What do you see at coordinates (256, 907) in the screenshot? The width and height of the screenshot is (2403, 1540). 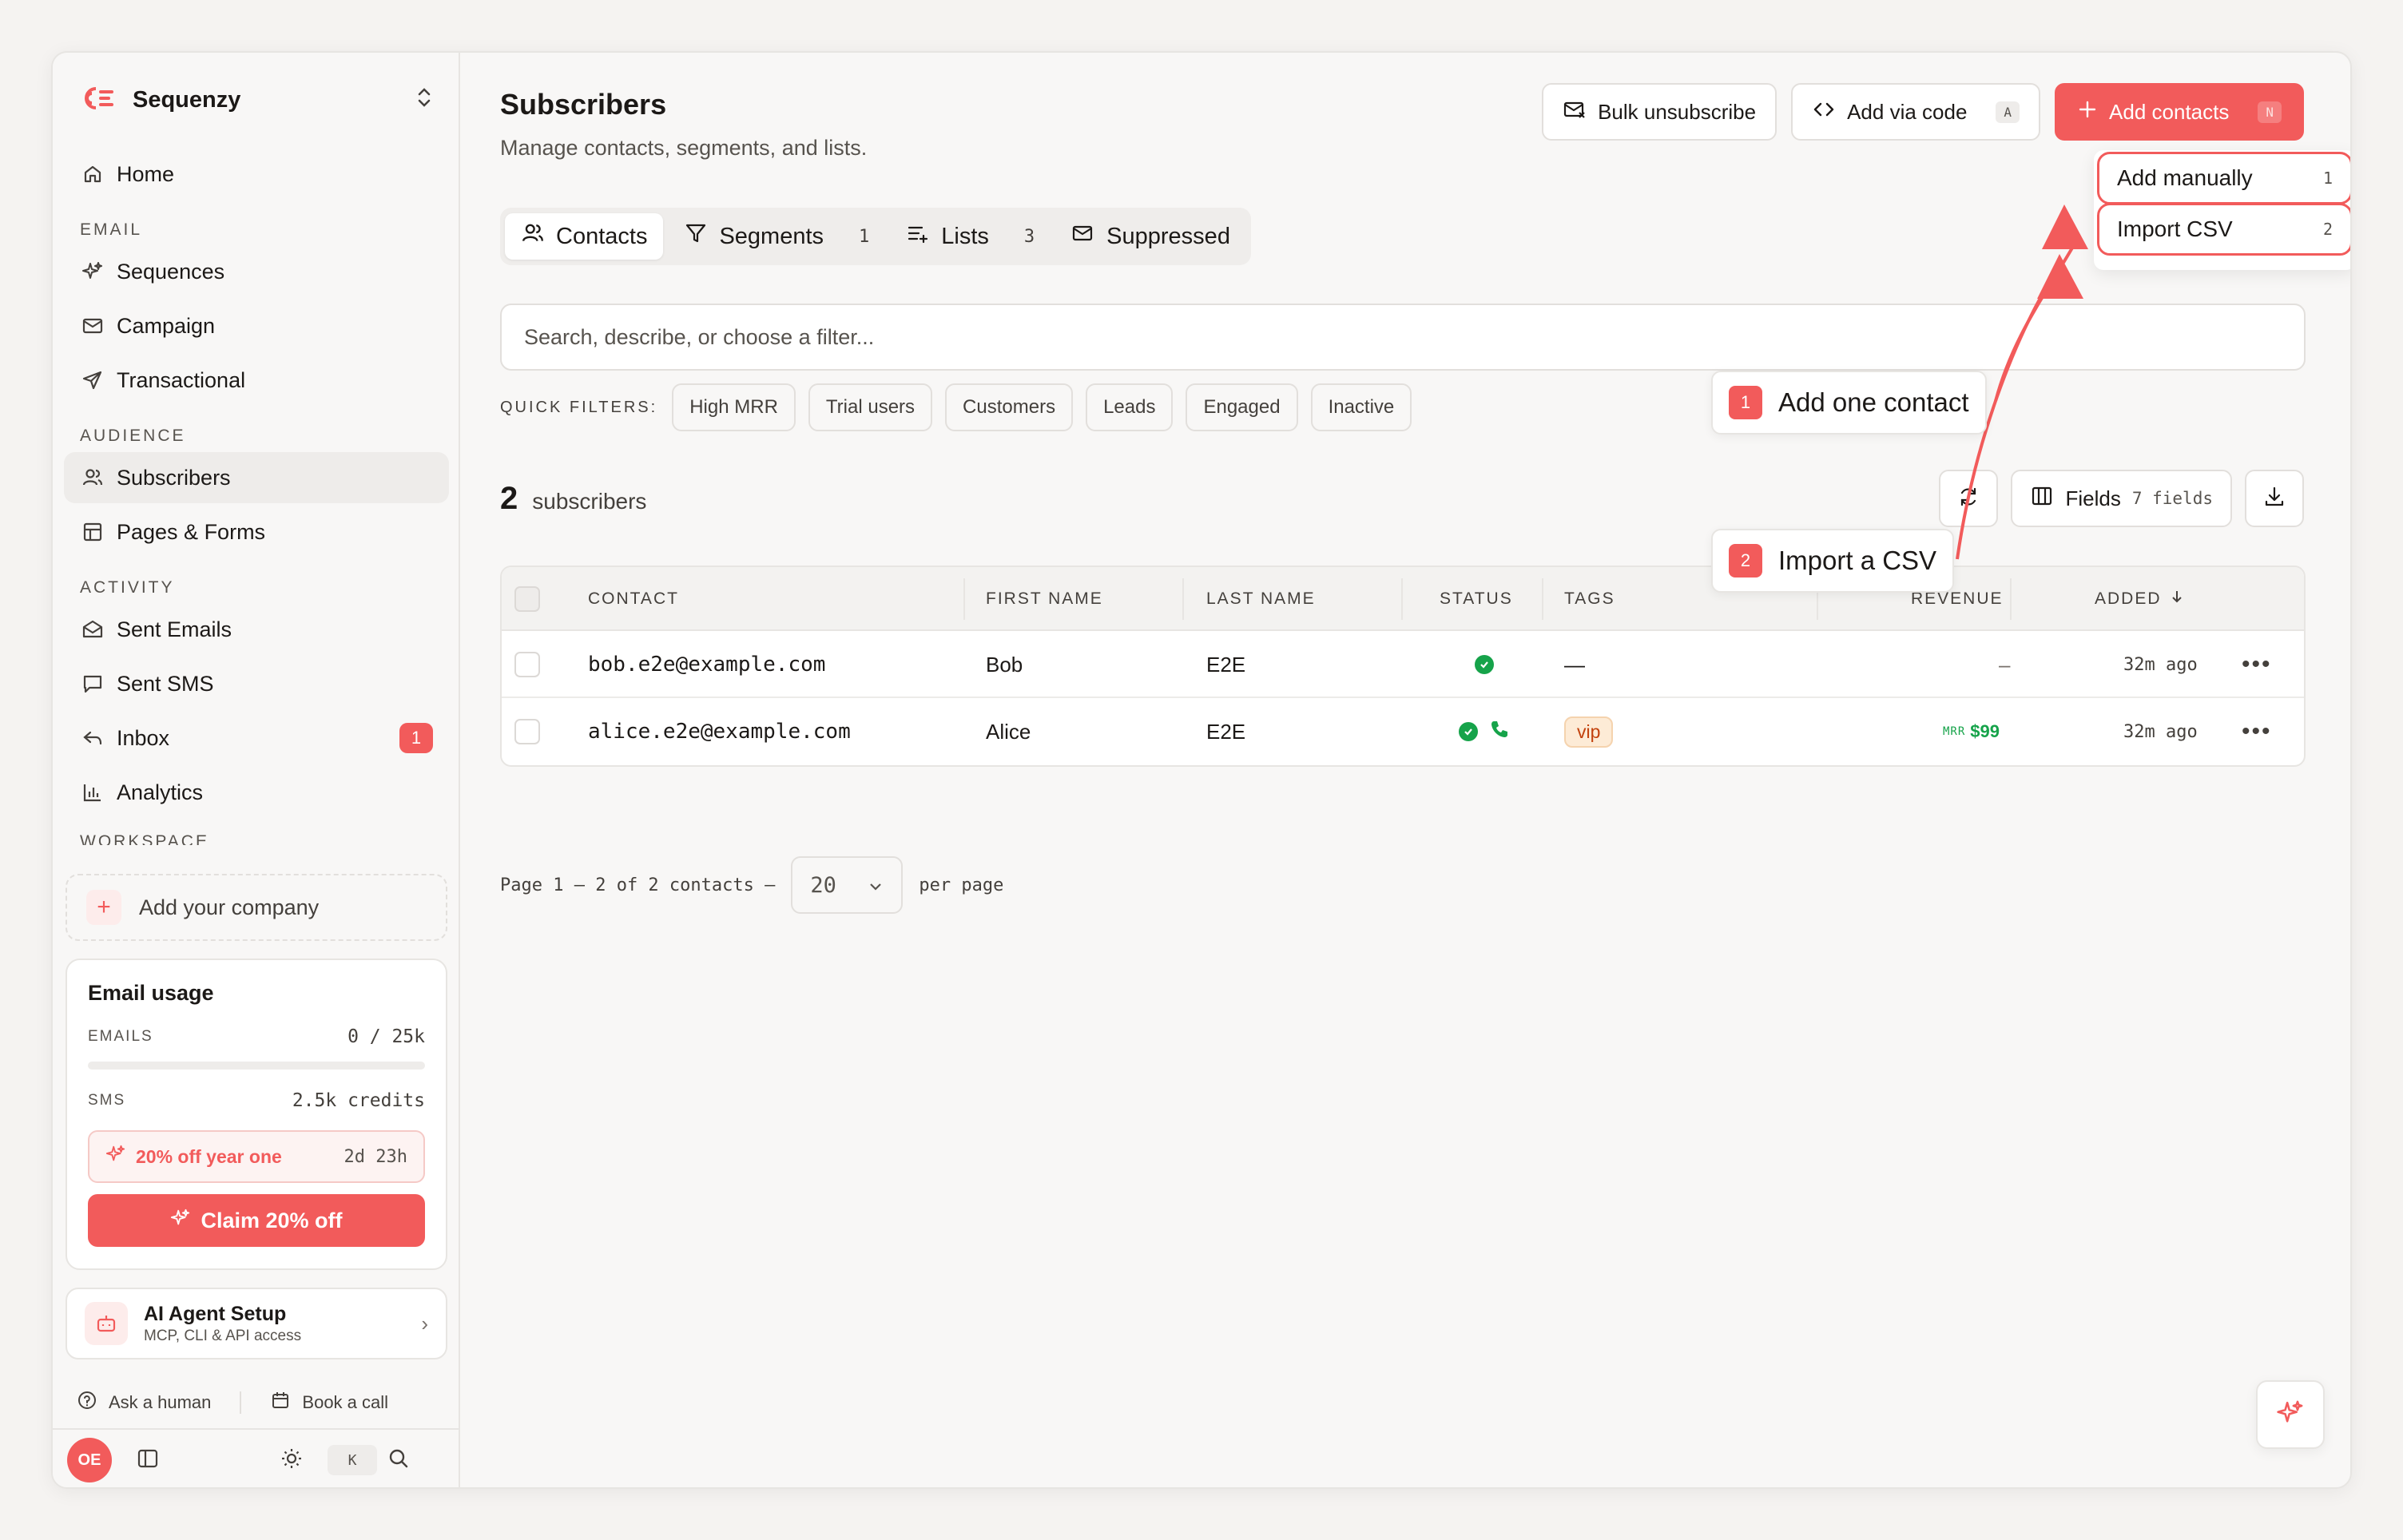 I see `add-company-button: + Add your company` at bounding box center [256, 907].